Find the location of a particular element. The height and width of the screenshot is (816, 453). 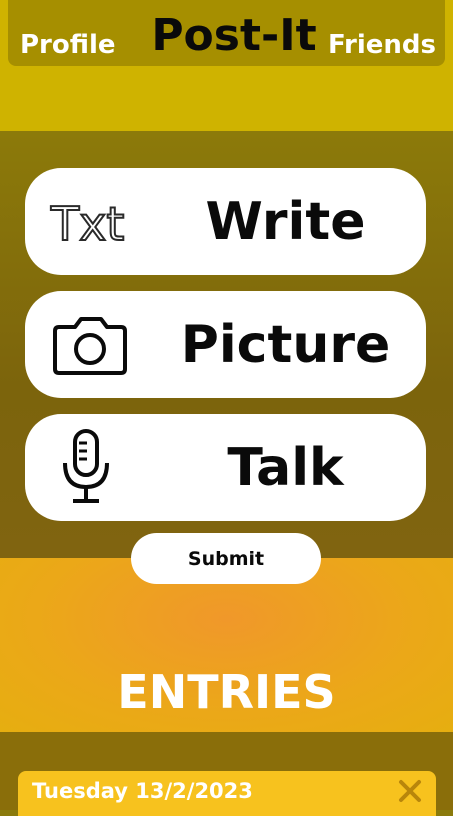

text-icon-label: Txt is located at coordinates (87, 224).